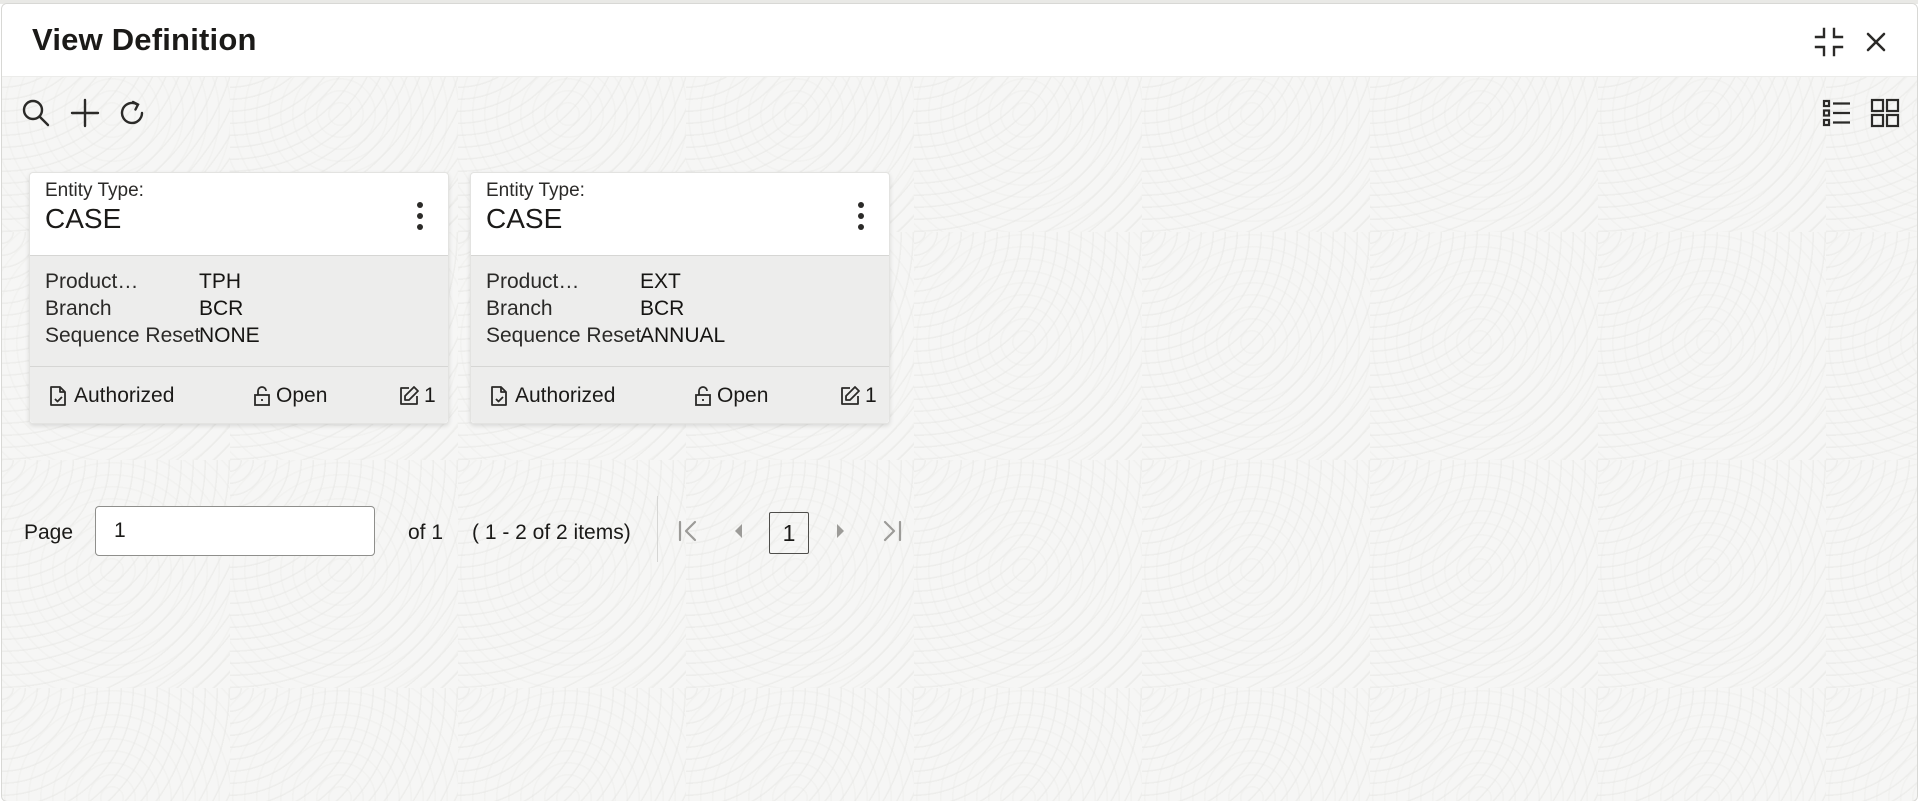  I want to click on items-range-text: ( 1 - 2 of 2 items), so click(551, 532).